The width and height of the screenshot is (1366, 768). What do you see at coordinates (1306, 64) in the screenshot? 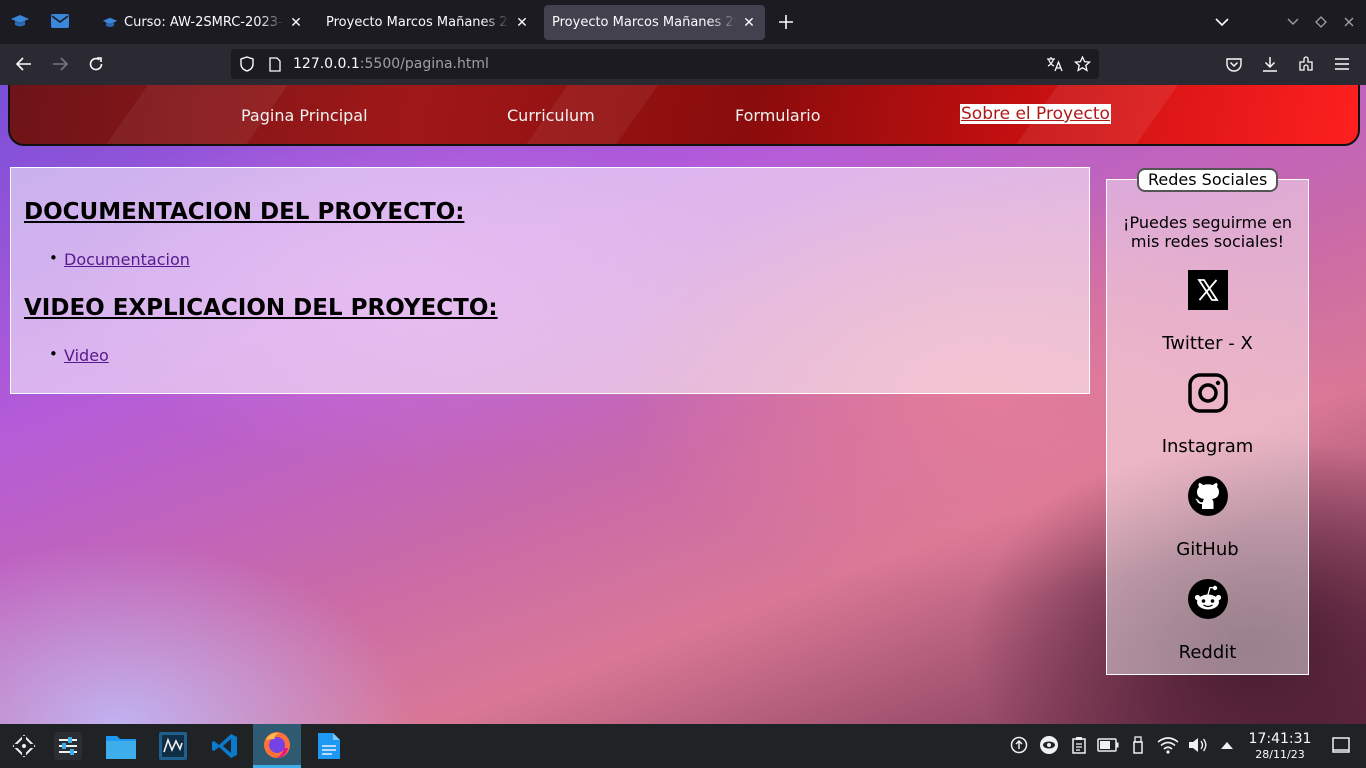
I see `extensions-icon` at bounding box center [1306, 64].